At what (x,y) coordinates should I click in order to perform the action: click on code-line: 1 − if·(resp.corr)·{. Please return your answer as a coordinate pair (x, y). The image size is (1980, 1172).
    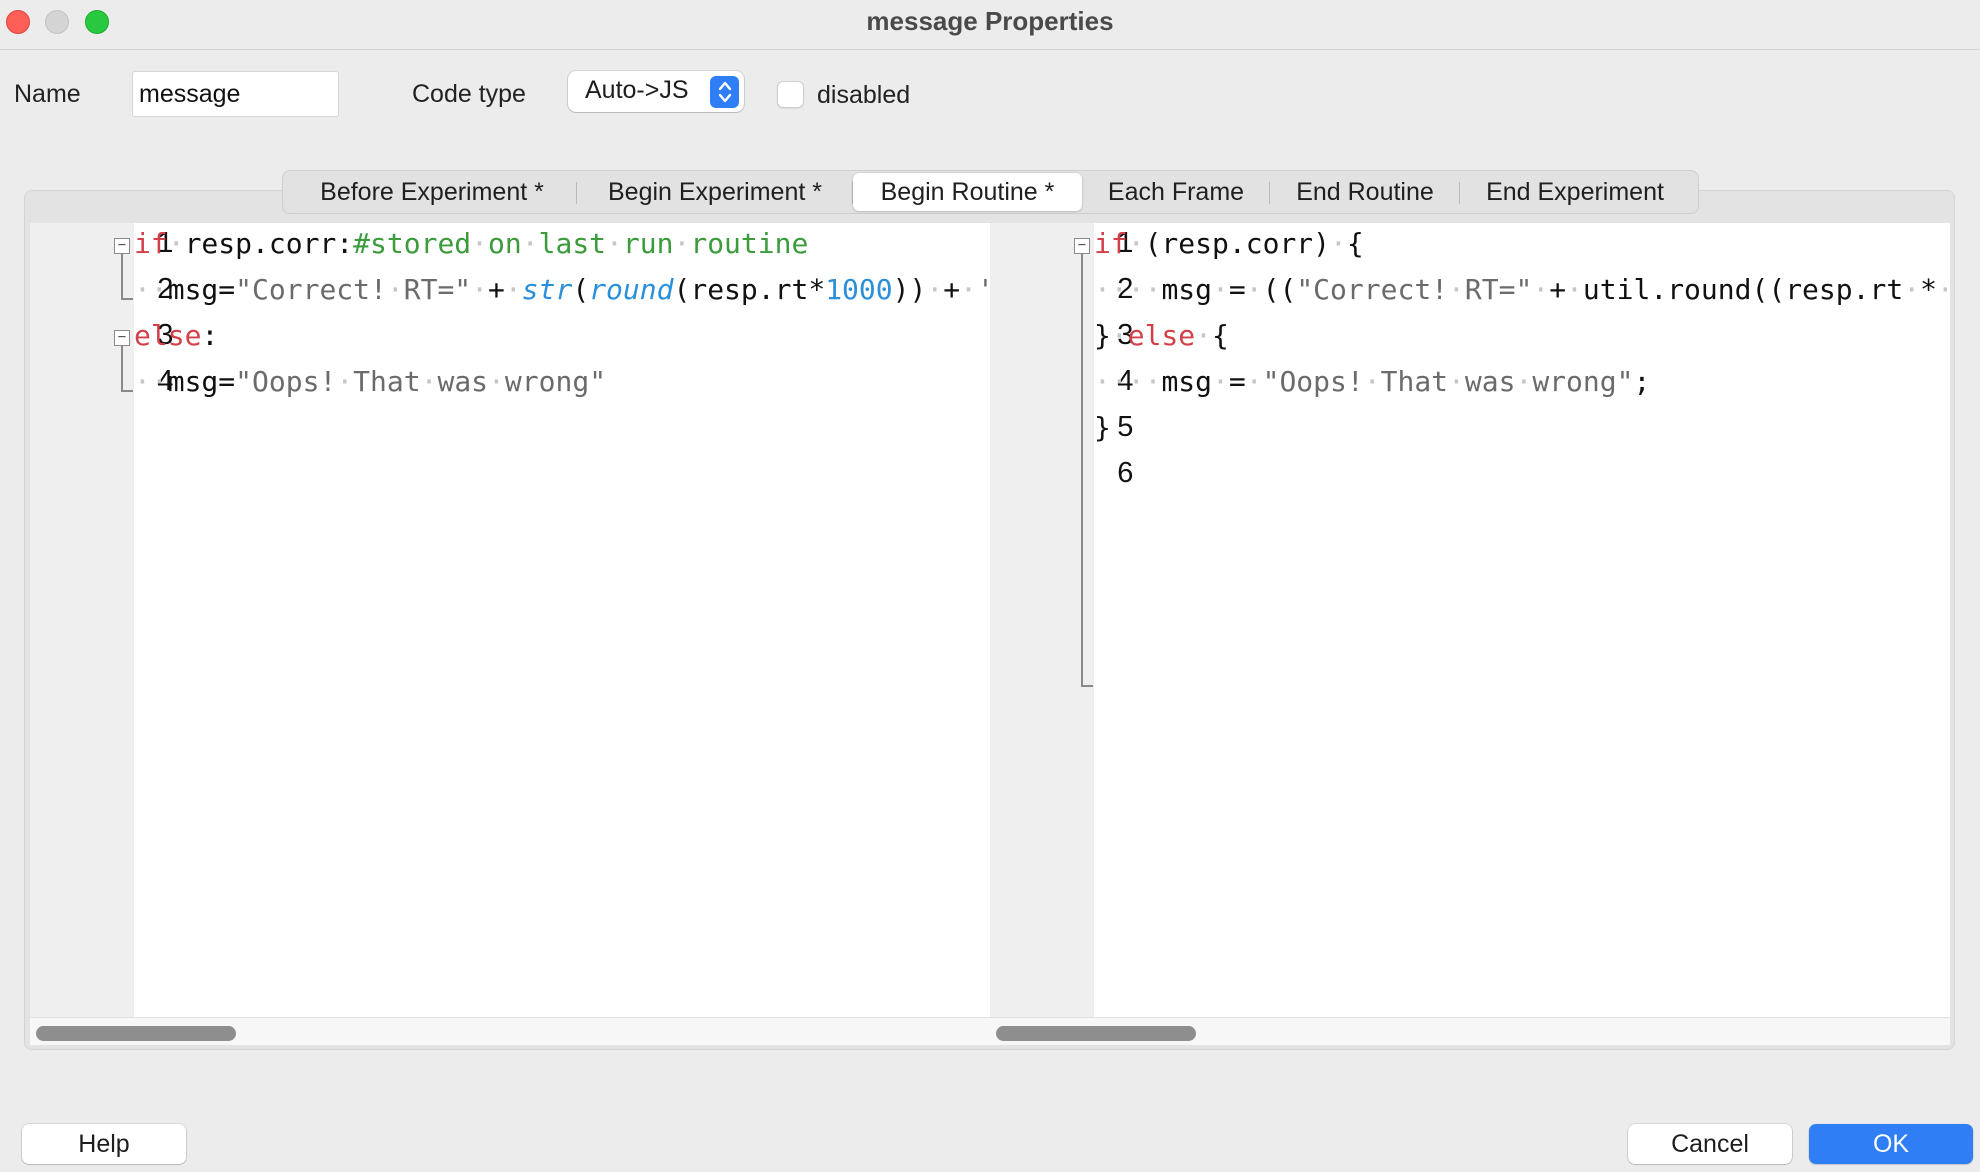
    Looking at the image, I should click on (1470, 246).